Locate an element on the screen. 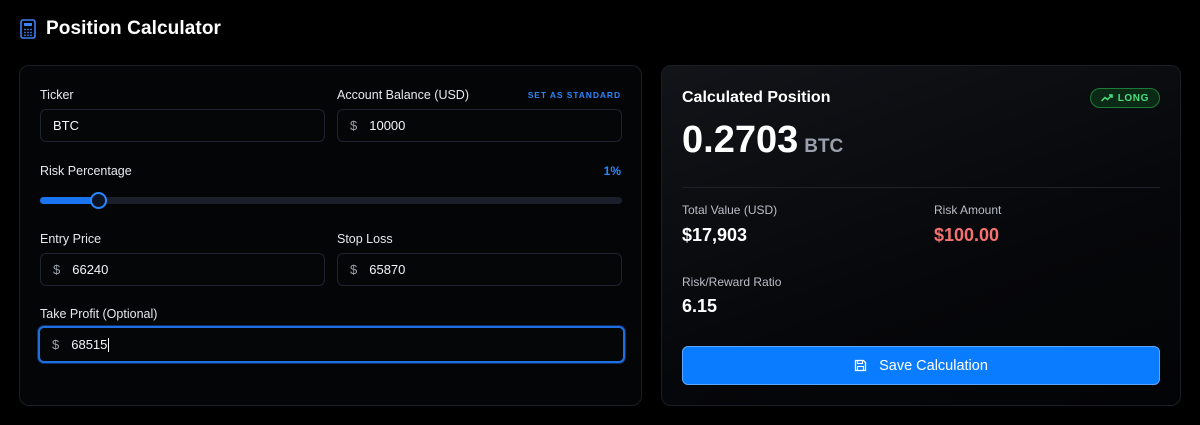 The width and height of the screenshot is (1200, 425). total-value: $17,903 is located at coordinates (715, 235).